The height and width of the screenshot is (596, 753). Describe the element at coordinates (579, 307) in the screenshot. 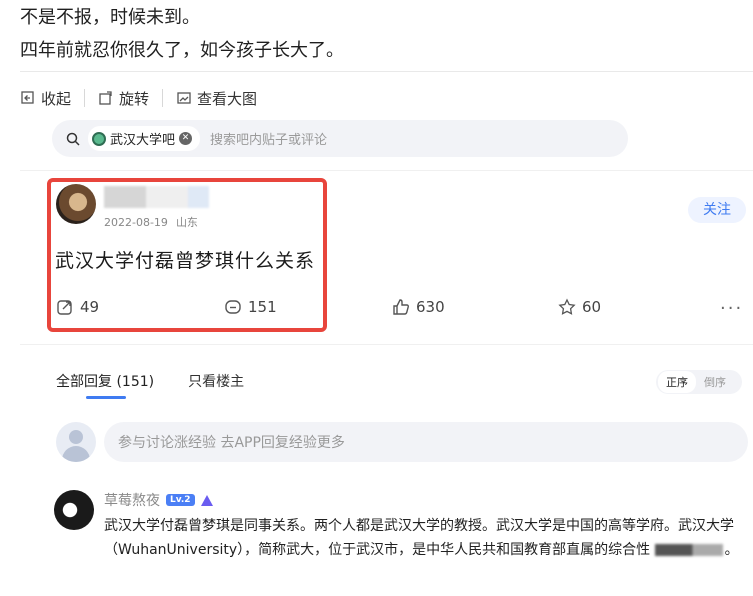

I see `favorite-button: 60` at that location.